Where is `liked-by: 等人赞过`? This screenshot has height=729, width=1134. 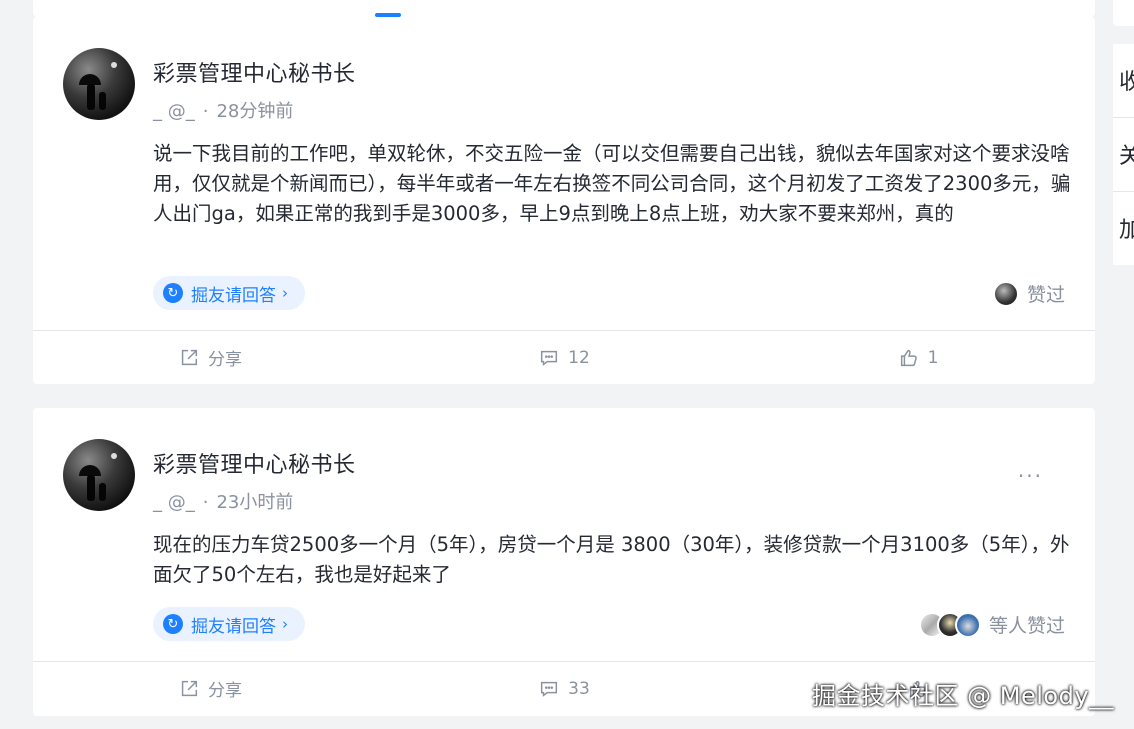 liked-by: 等人赞过 is located at coordinates (991, 624).